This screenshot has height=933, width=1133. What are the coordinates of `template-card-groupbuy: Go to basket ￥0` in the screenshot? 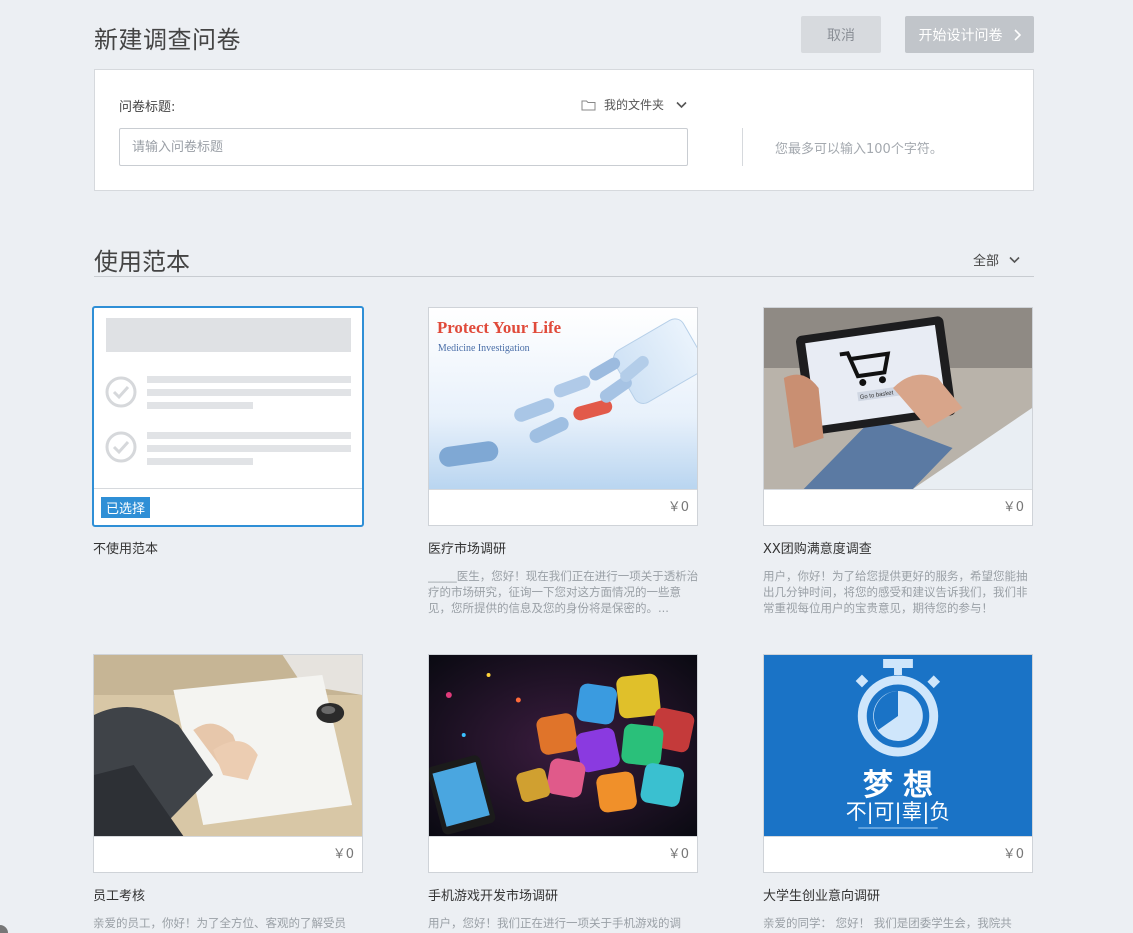 It's located at (898, 416).